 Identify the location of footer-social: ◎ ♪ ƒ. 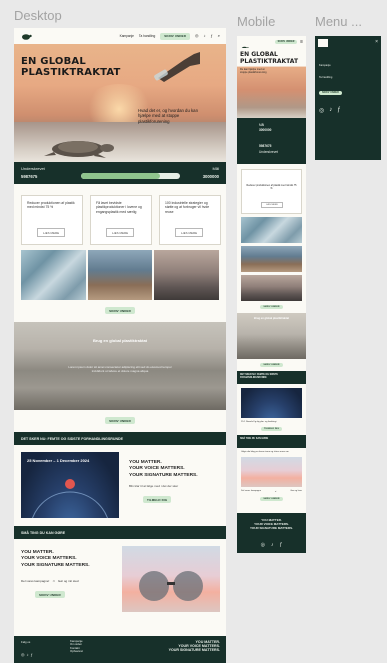
(27, 654).